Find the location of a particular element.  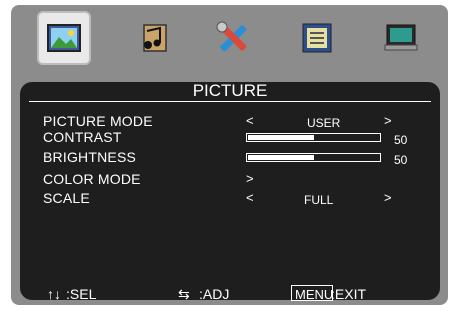

settings-tools-icon is located at coordinates (231, 36).